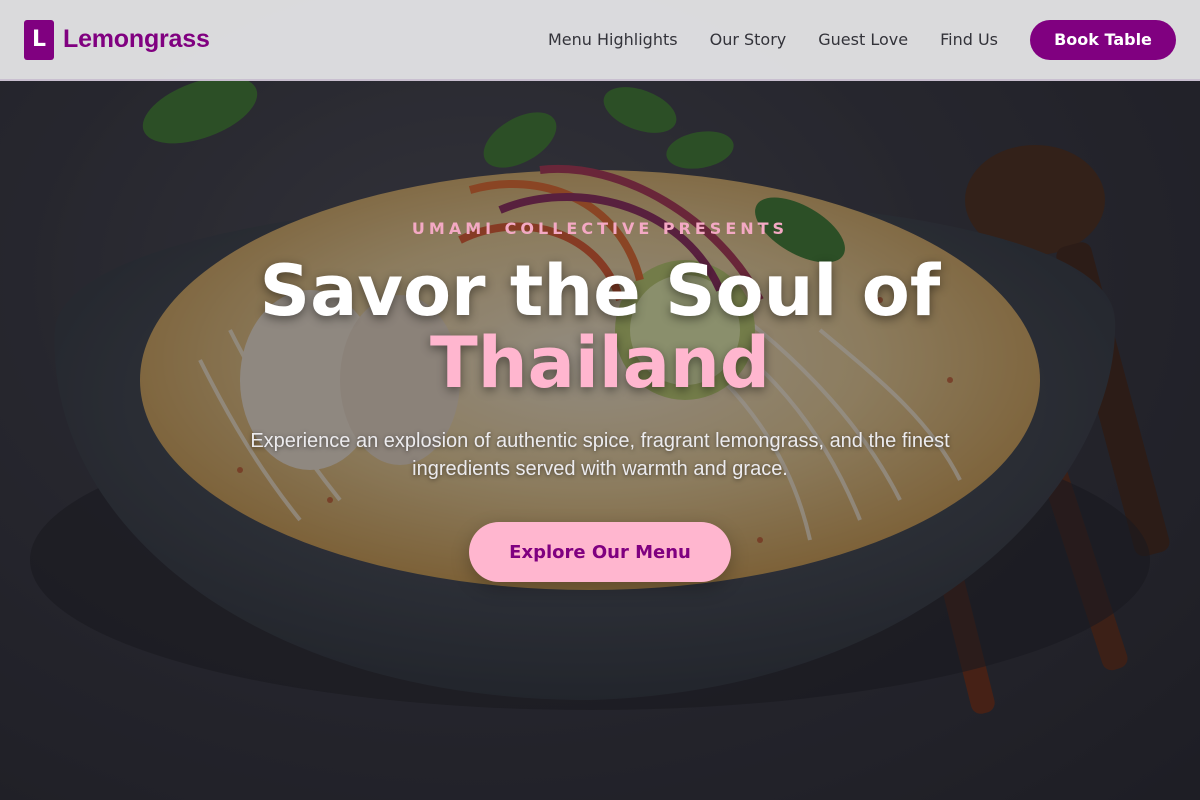 The height and width of the screenshot is (800, 1200). Describe the element at coordinates (600, 228) in the screenshot. I see `hero-eyebrow: UMAMI COLLECTIVE PRESENTS` at that location.